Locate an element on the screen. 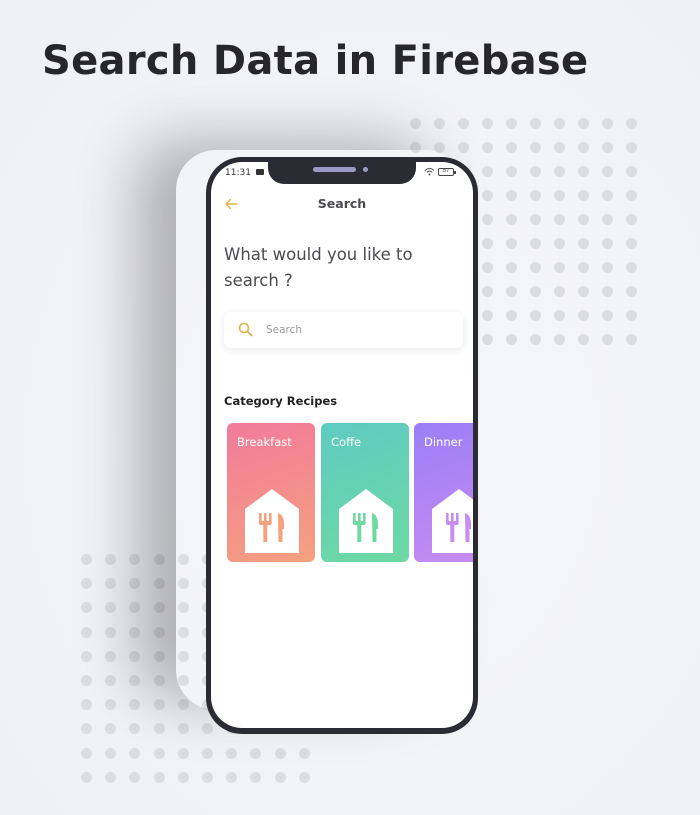  category-label: Coffe is located at coordinates (346, 442).